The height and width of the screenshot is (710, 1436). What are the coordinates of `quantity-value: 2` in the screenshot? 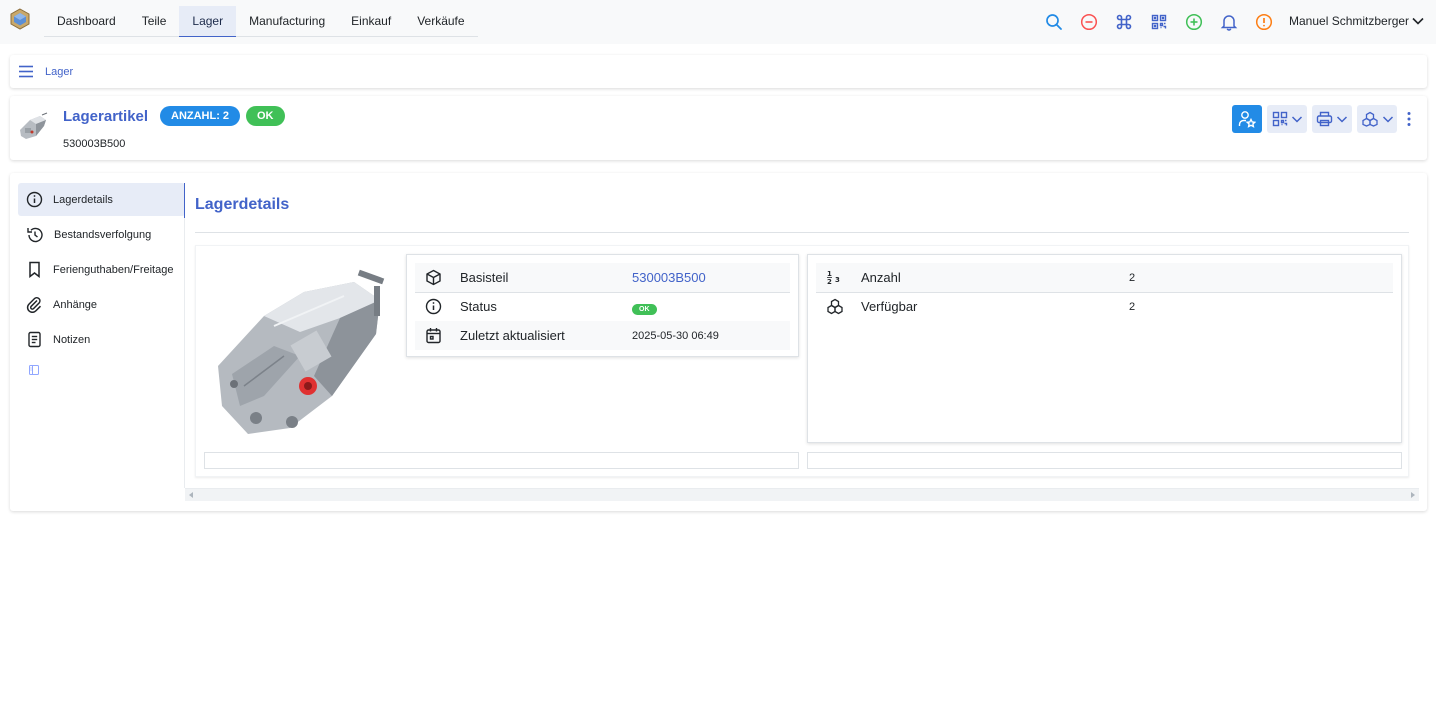 It's located at (1132, 277).